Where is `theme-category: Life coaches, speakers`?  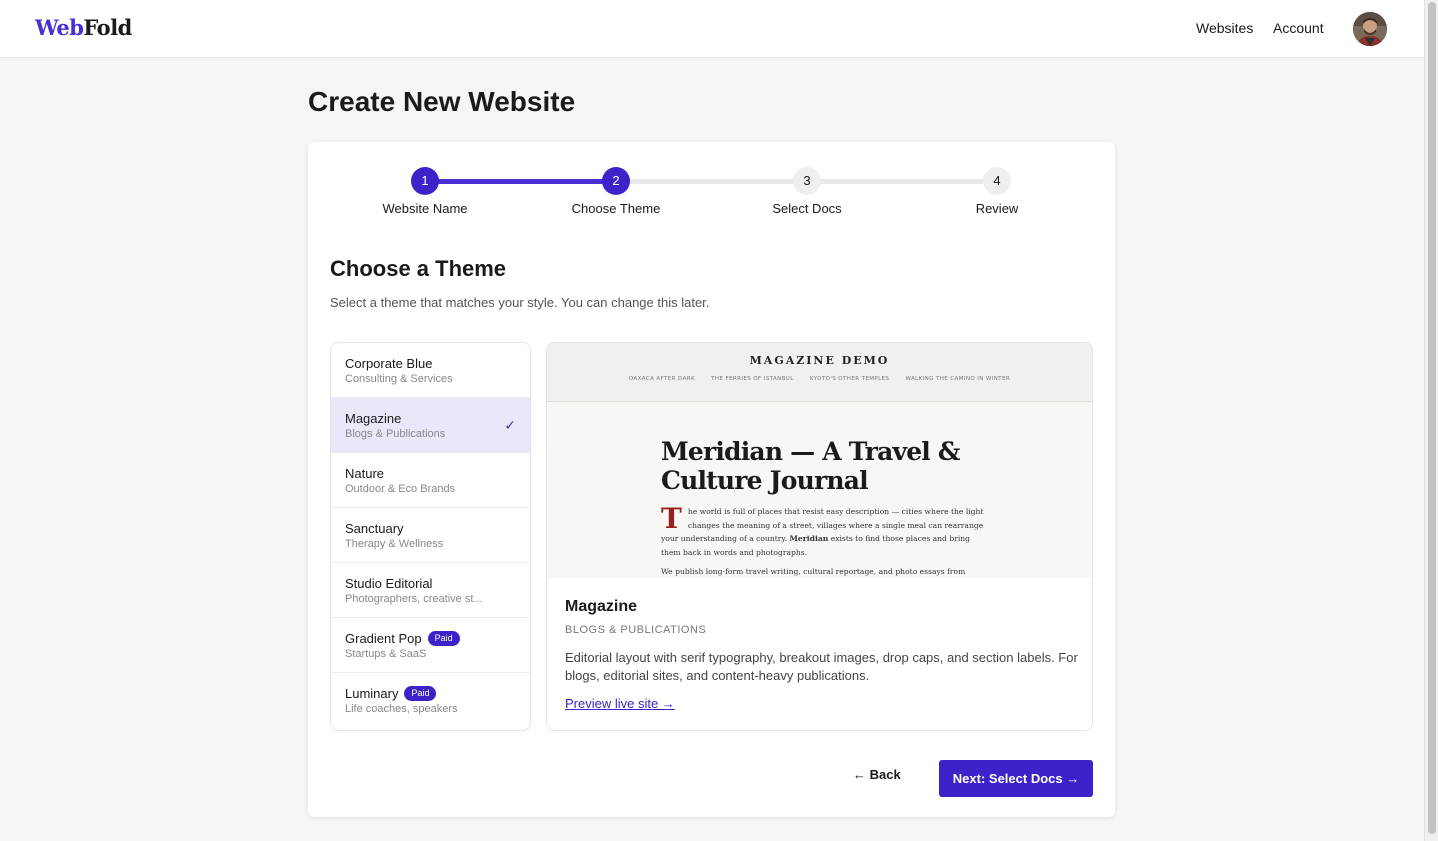
theme-category: Life coaches, speakers is located at coordinates (401, 709).